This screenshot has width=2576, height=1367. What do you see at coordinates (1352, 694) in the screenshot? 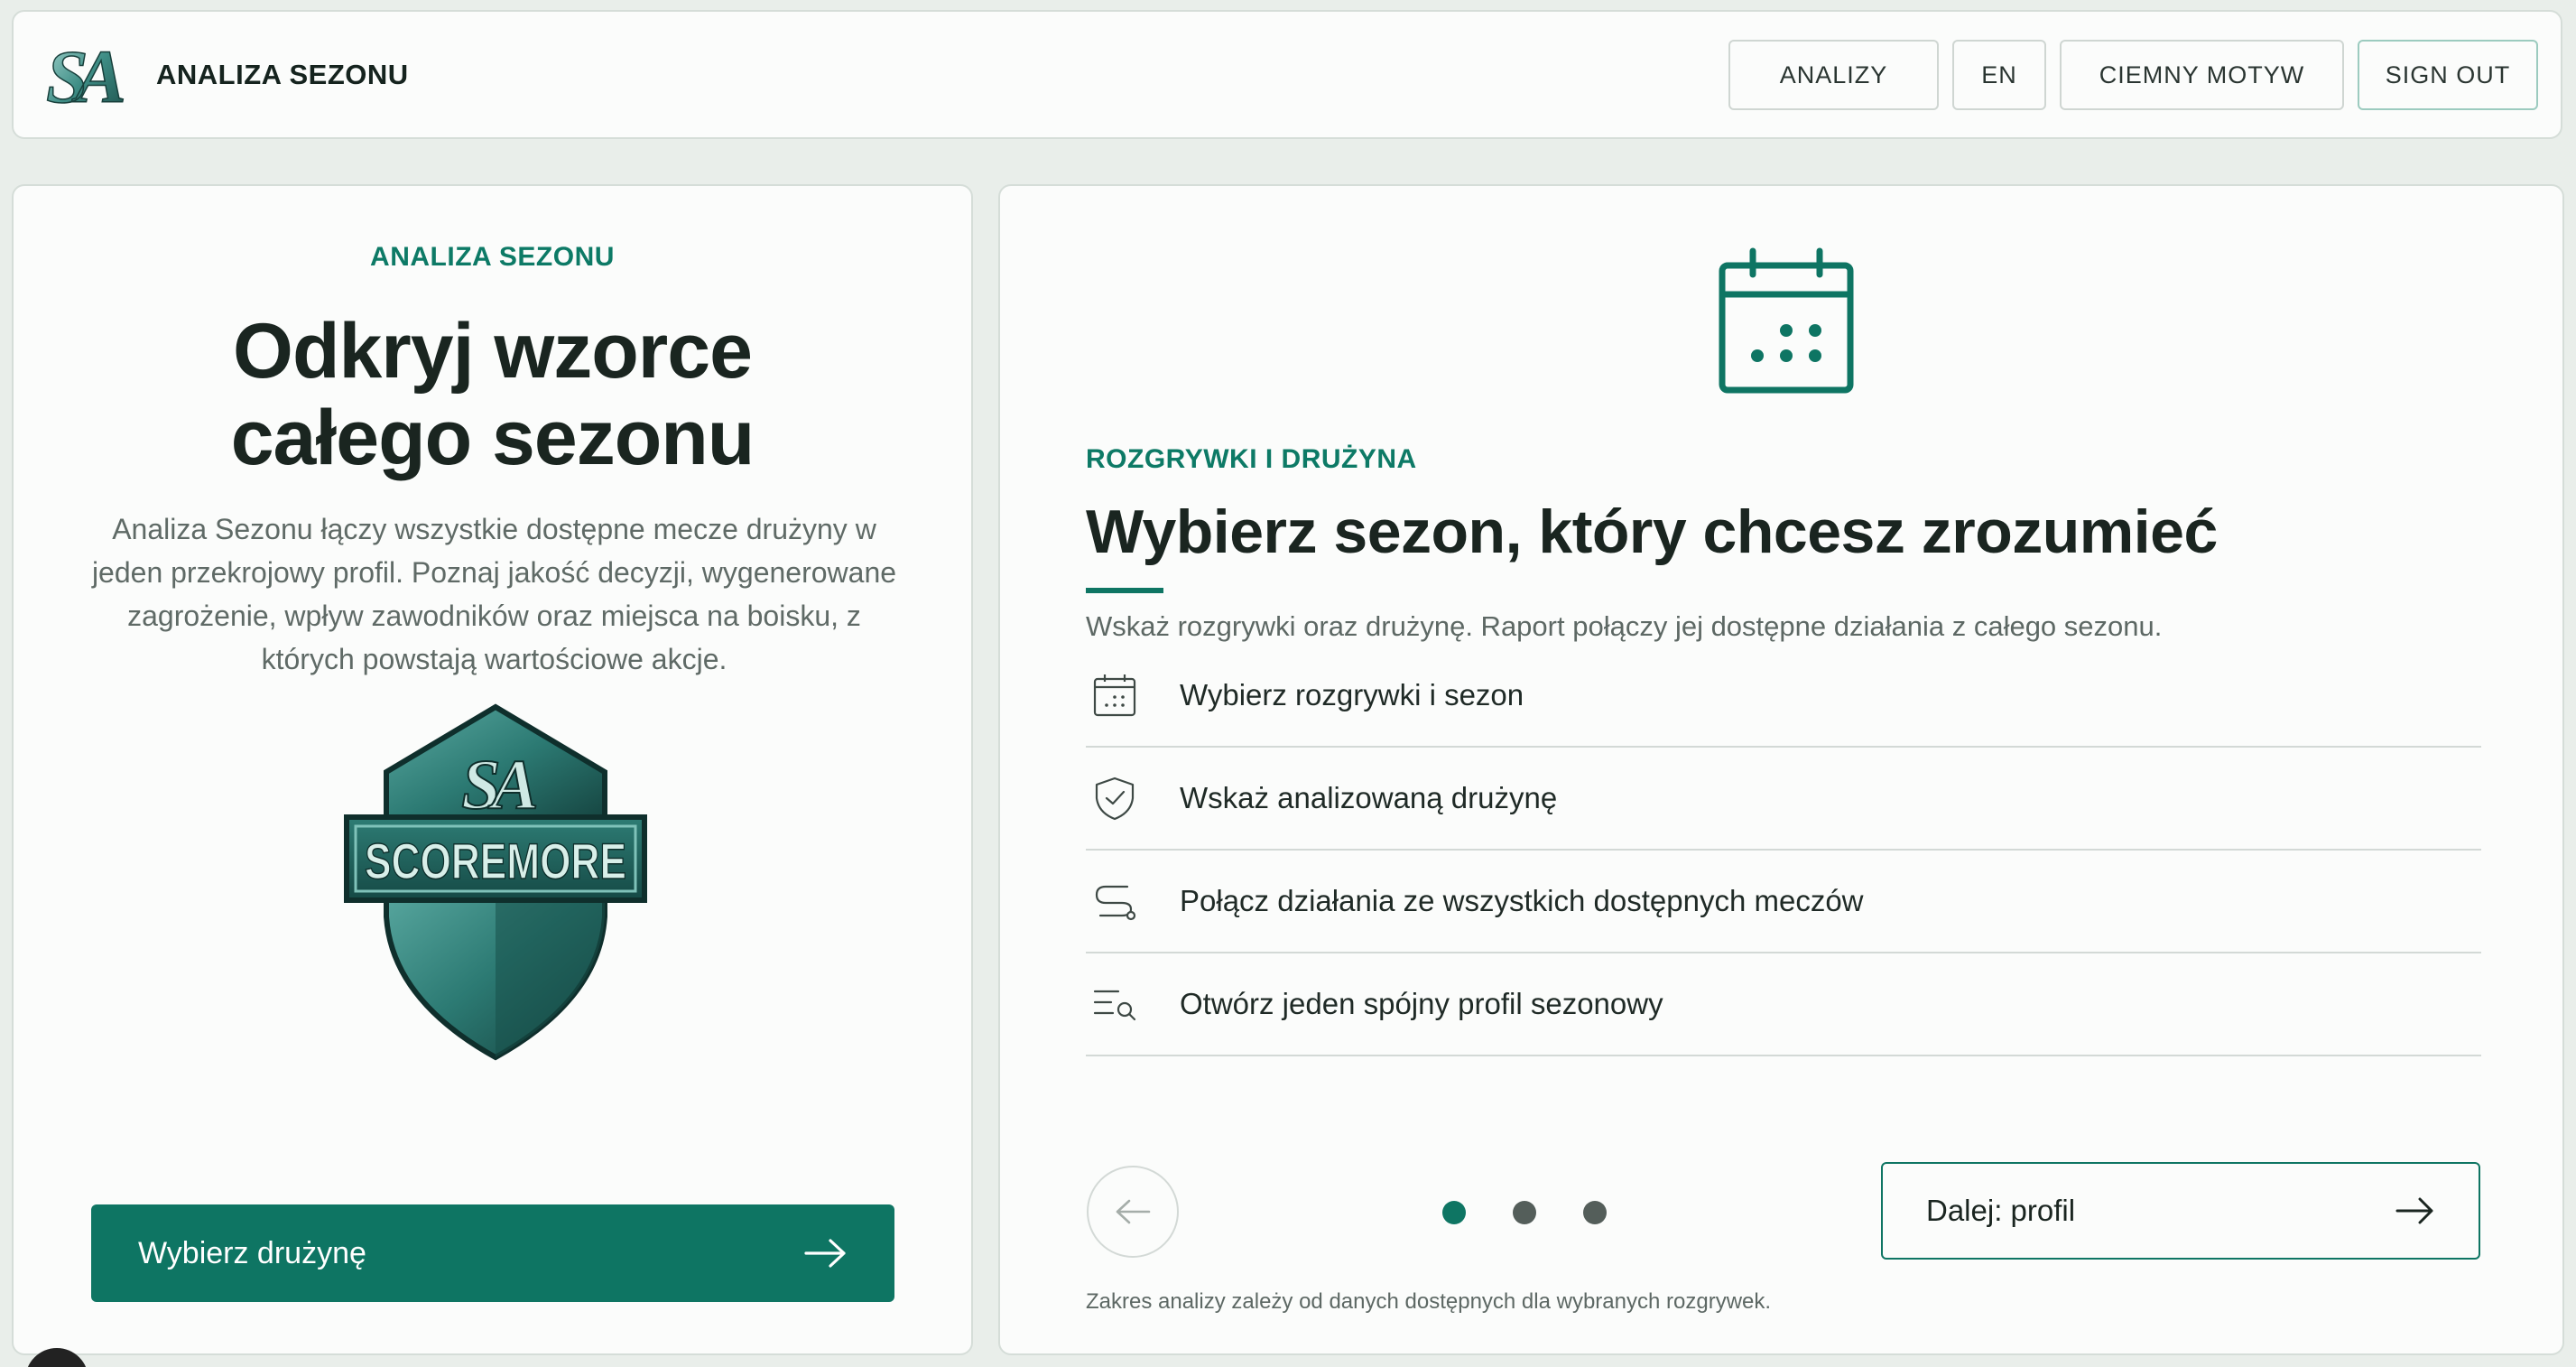
I see `step-label: Wybierz rozgrywki i sezon` at bounding box center [1352, 694].